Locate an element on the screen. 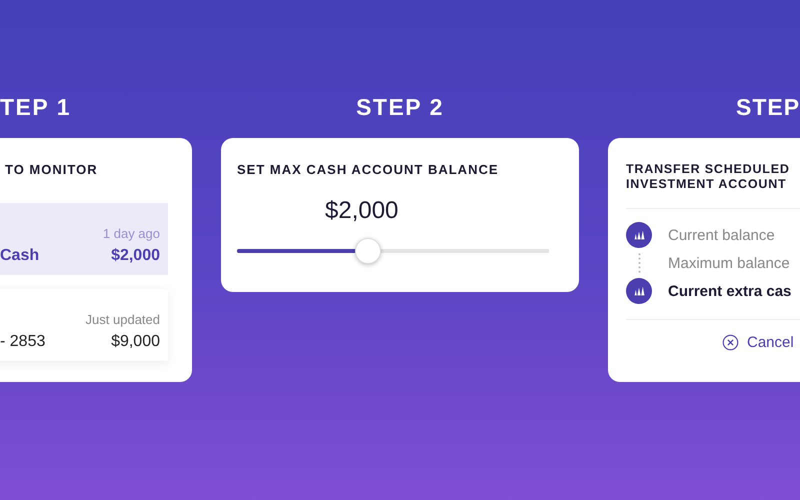 This screenshot has width=800, height=500. card-title: TRANSFER SCHEDULED INVESTMENT ACCOUNT is located at coordinates (708, 177).